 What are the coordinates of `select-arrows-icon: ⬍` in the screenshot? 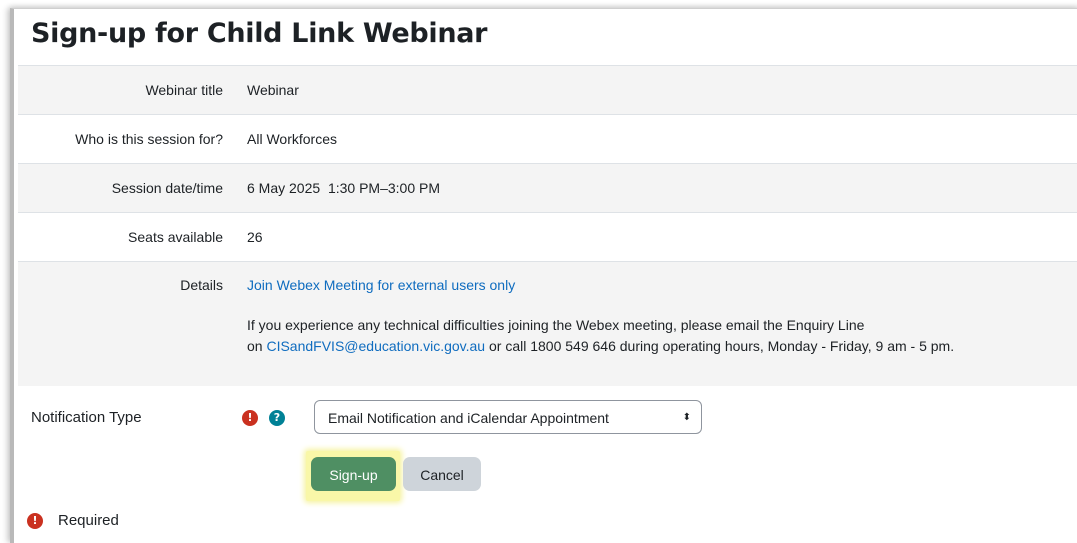 It's located at (686, 417).